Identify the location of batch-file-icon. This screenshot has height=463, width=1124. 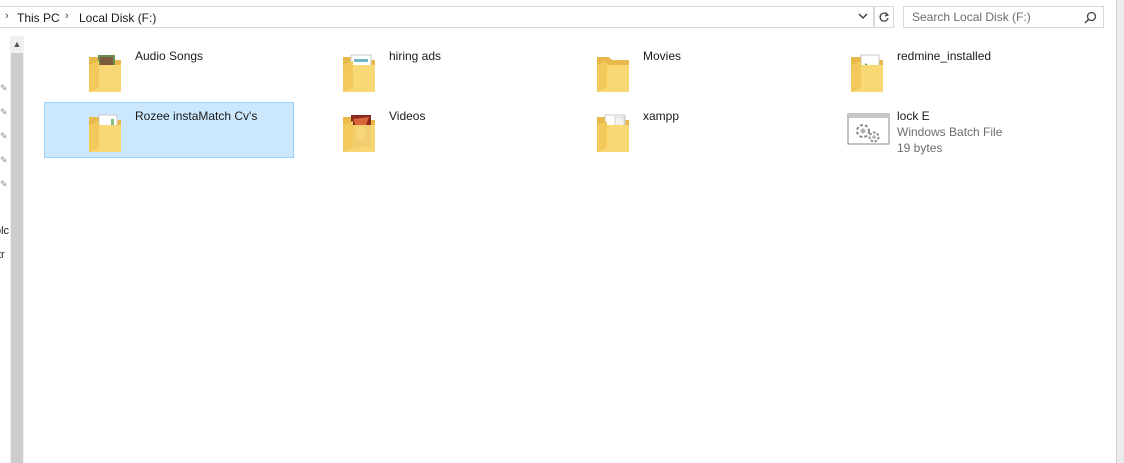
(869, 130).